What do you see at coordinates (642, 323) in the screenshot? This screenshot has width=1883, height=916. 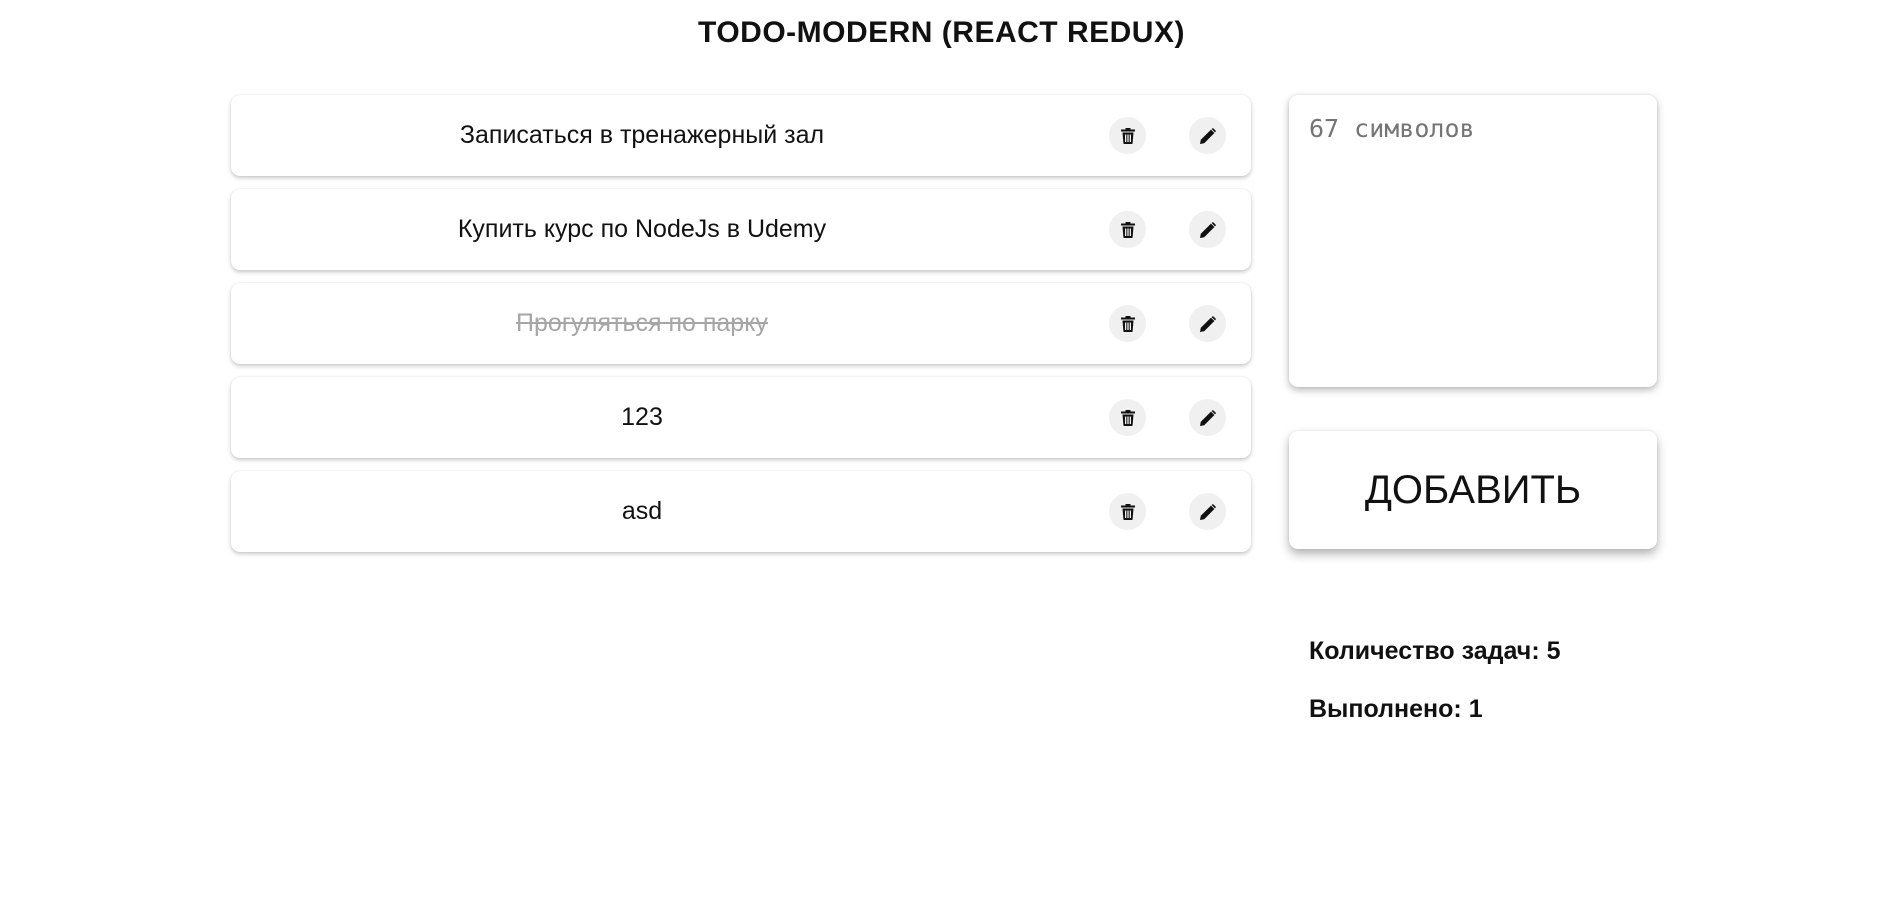 I see `todo-text-completed: Прогуляться по парку` at bounding box center [642, 323].